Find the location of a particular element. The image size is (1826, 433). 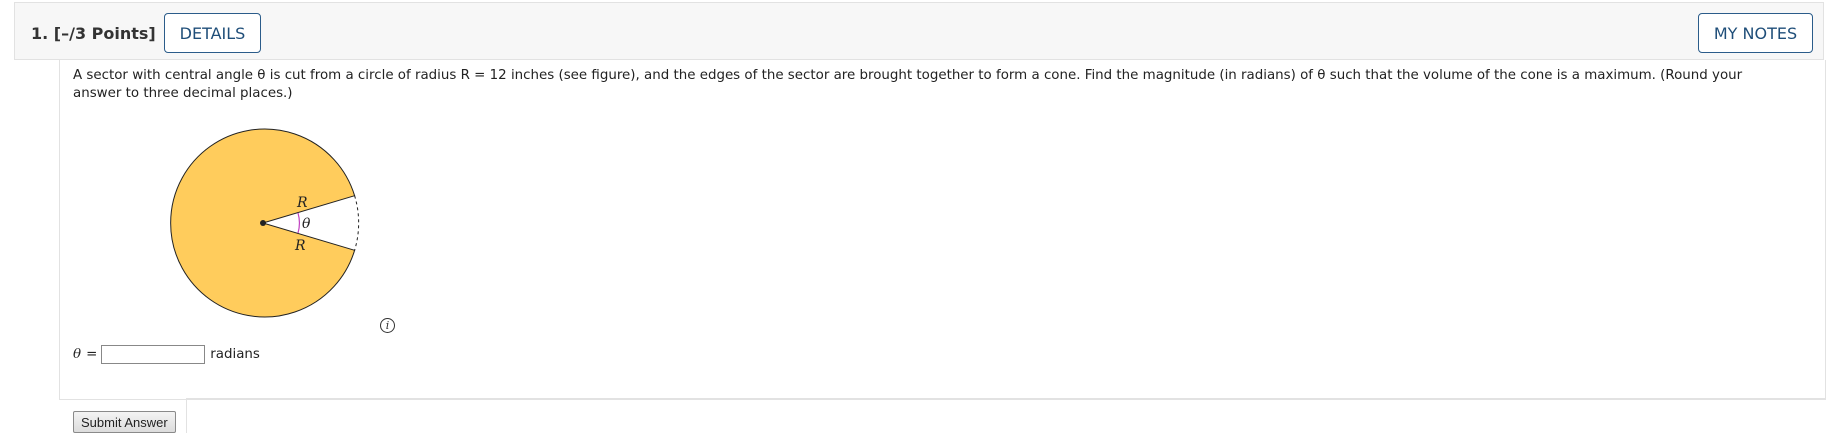

answer-input is located at coordinates (153, 354).